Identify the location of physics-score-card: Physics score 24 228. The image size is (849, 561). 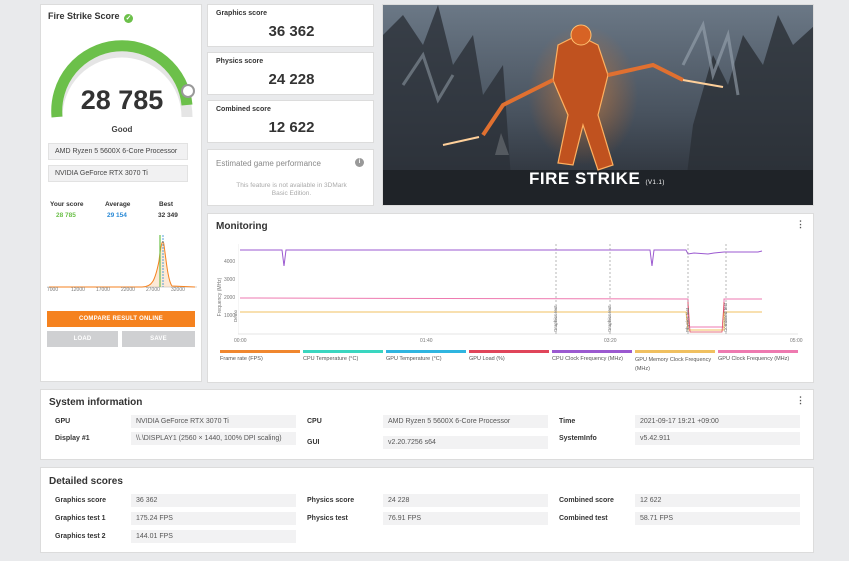
(290, 73).